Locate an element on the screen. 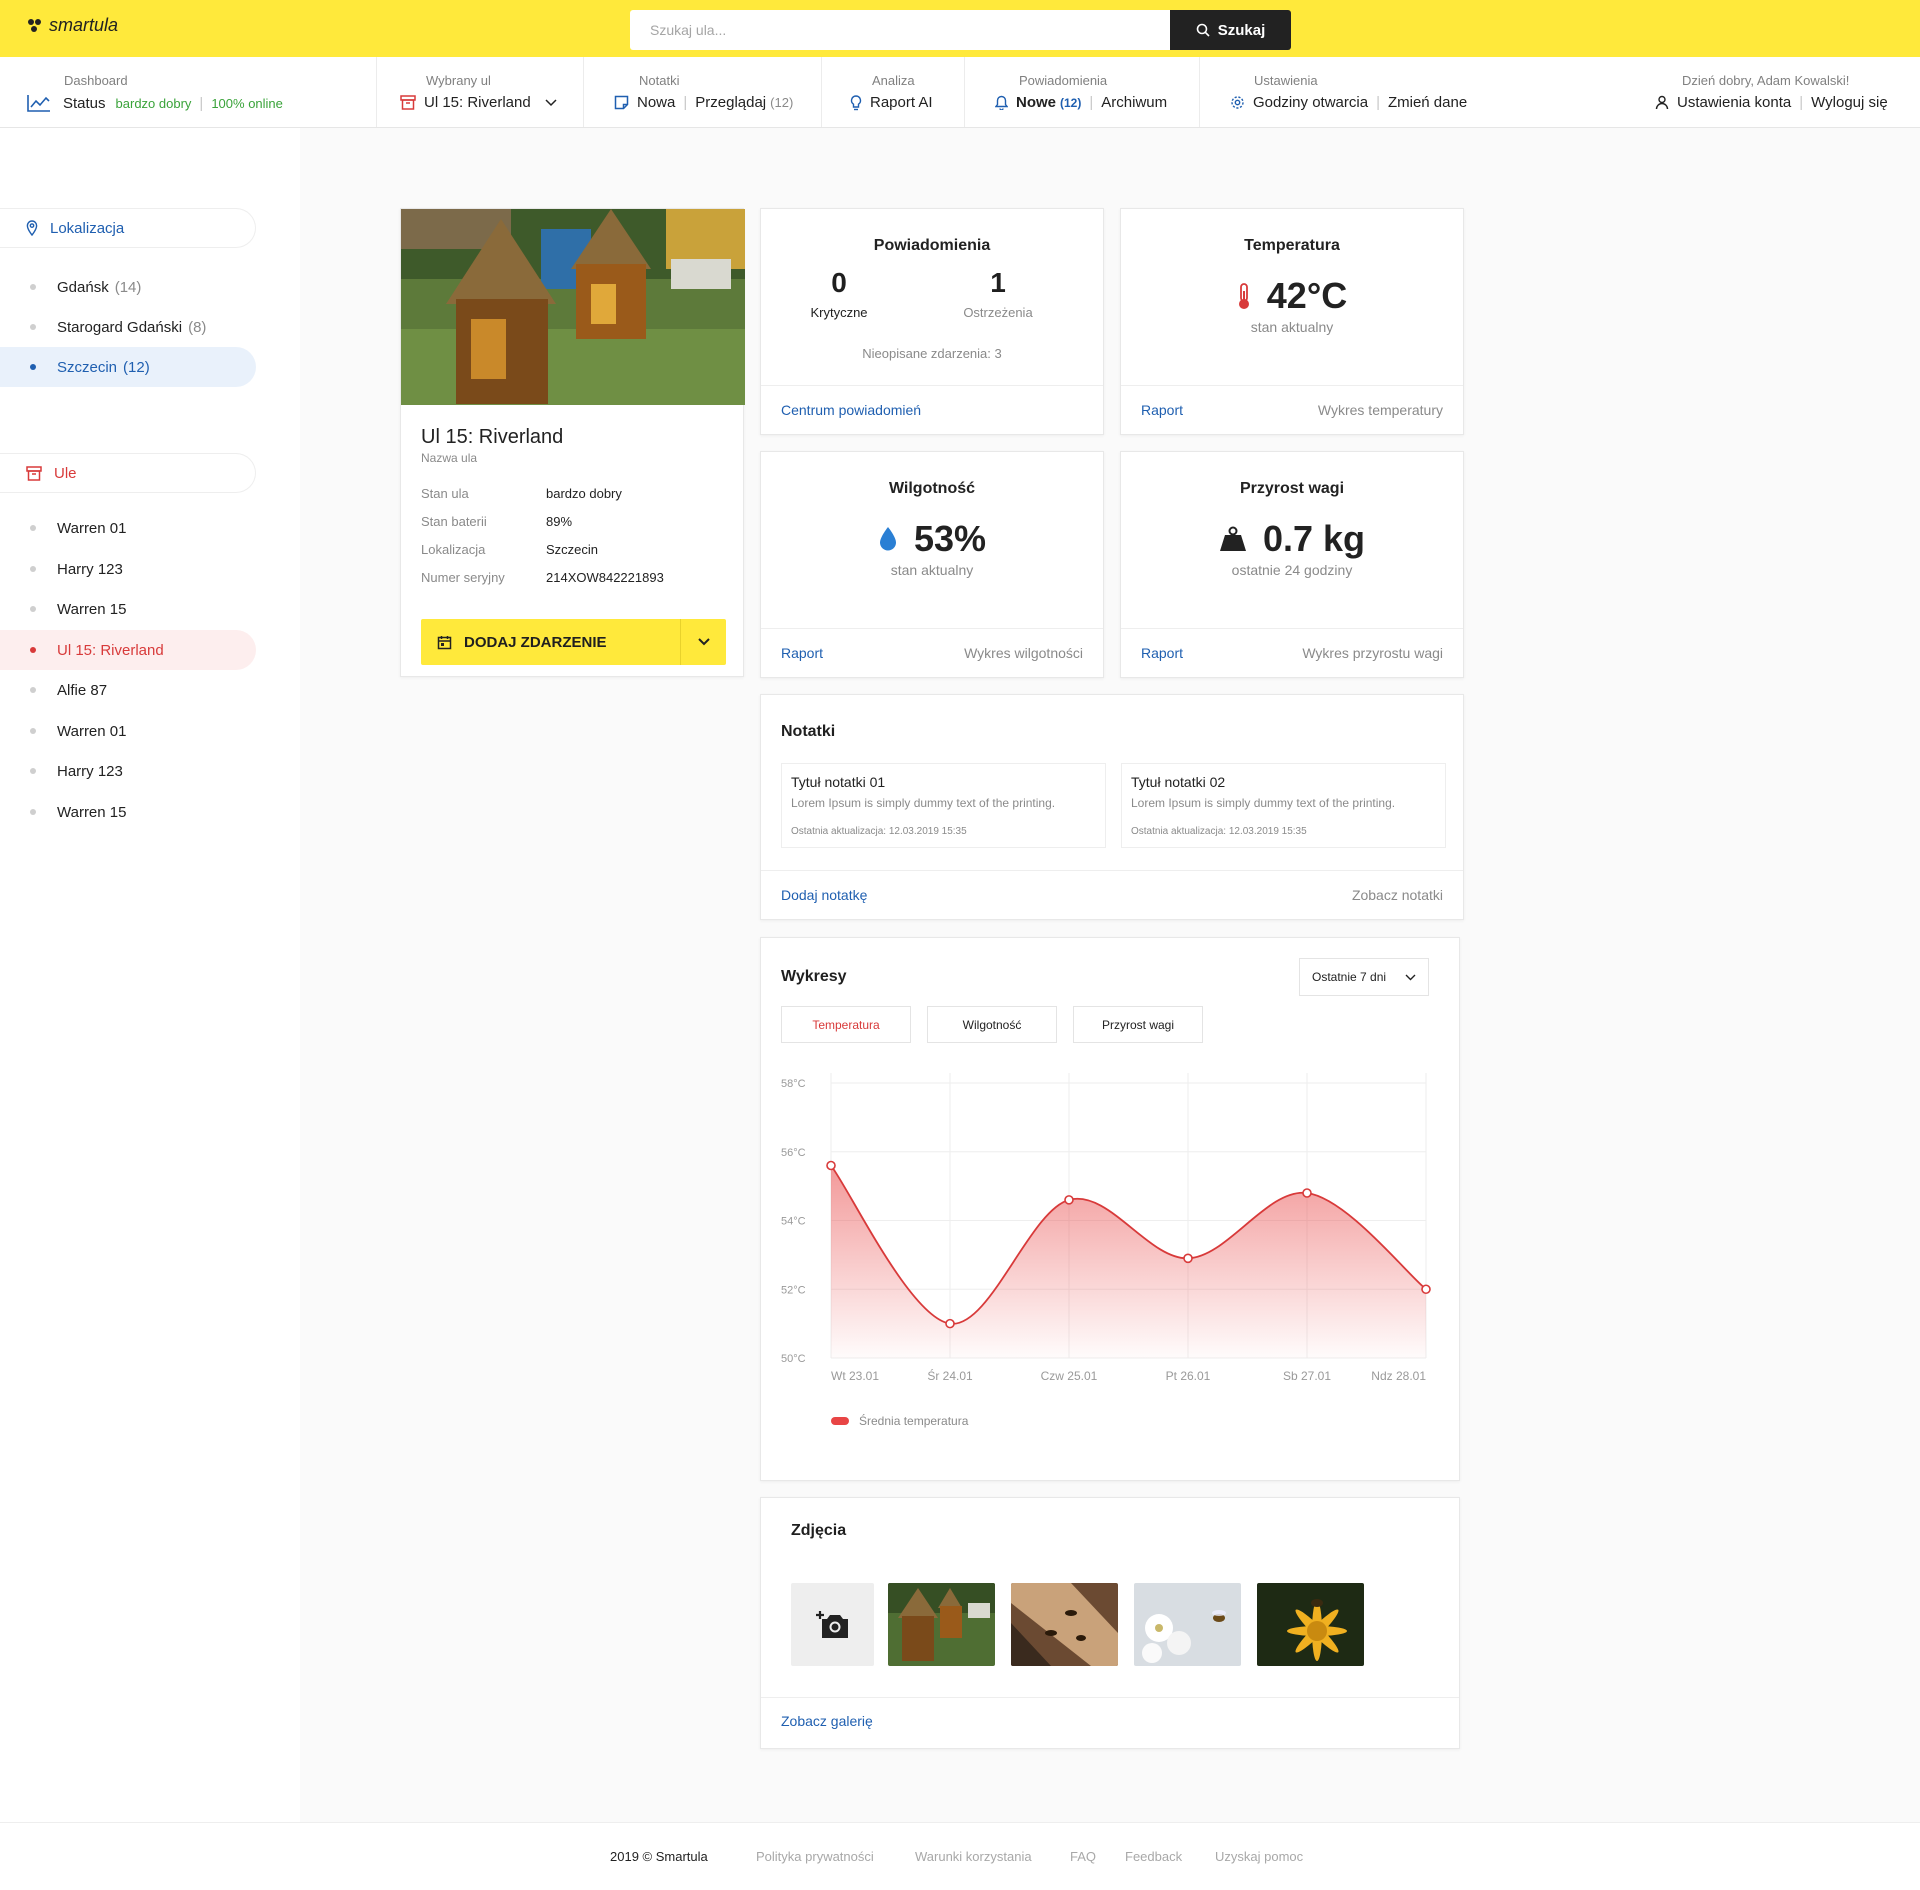  notes-card-footer: Dodaj notatkę Zobacz notatki is located at coordinates (1112, 894).